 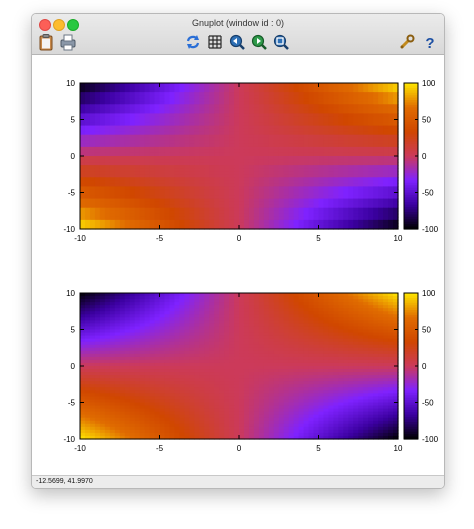 I want to click on y-tick-label: 5, so click(x=73, y=120).